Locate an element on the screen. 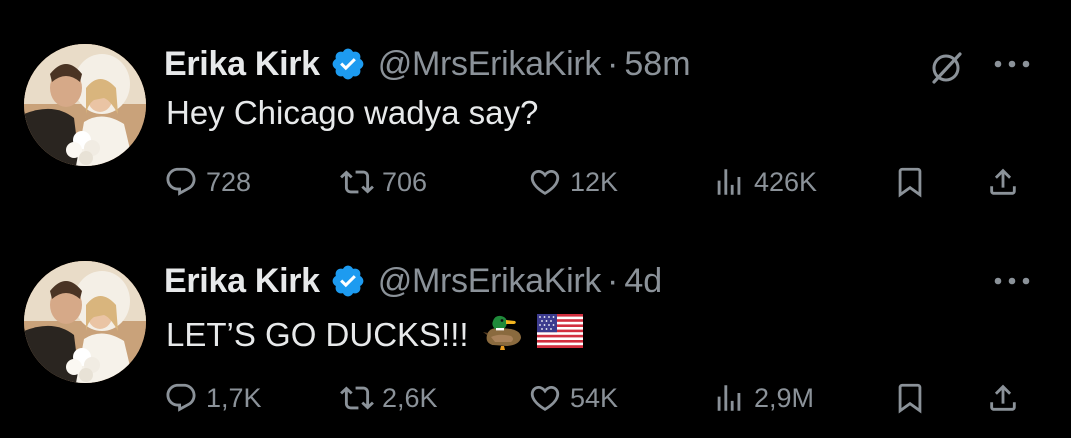 The image size is (1071, 438). repost-button: 2,6K is located at coordinates (389, 398).